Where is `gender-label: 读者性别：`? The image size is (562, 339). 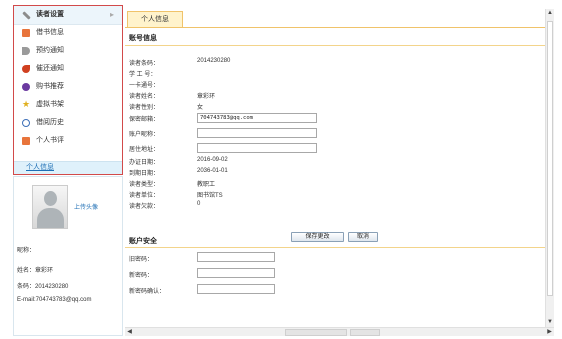 gender-label: 读者性别： is located at coordinates (144, 108).